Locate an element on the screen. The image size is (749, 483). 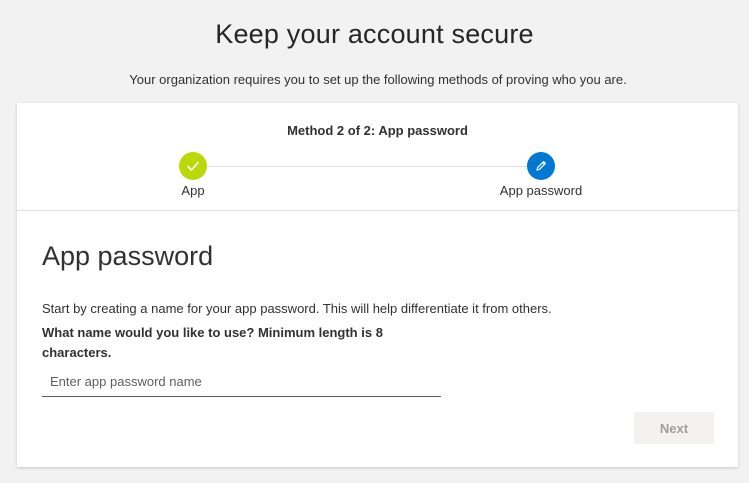
step-1-label: App is located at coordinates (193, 190).